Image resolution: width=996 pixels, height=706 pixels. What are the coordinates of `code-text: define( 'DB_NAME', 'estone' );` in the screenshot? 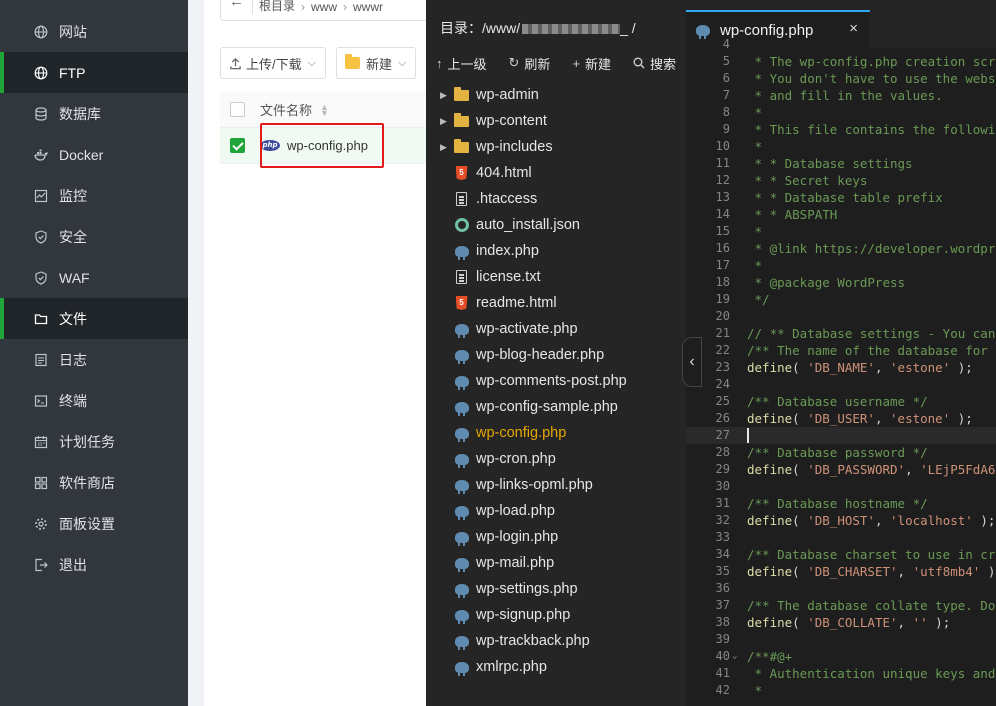 It's located at (860, 367).